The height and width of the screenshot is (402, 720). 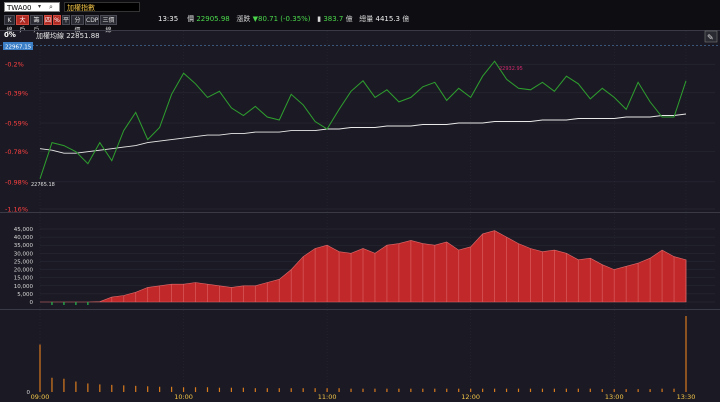 What do you see at coordinates (24, 230) in the screenshot?
I see `volume-tick-label: 45,000` at bounding box center [24, 230].